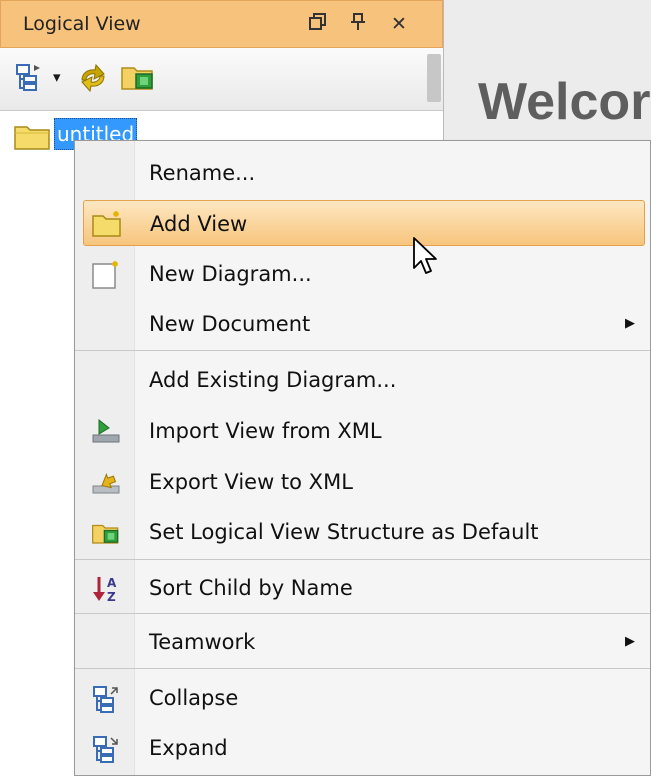  I want to click on menu-item-collapse: Collapse, so click(364, 698).